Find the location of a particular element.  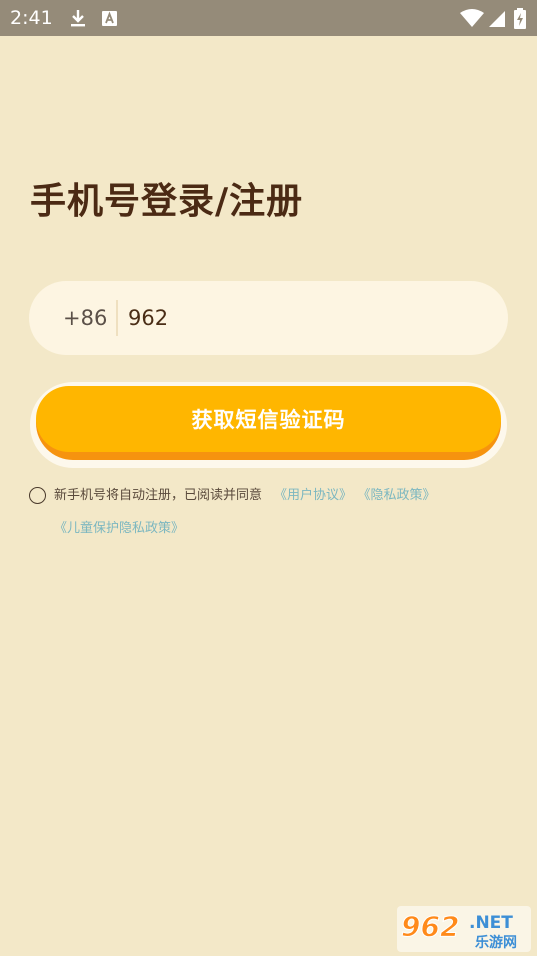

agreement-text: 新手机号将自动注册，已阅读并同意 is located at coordinates (158, 495).